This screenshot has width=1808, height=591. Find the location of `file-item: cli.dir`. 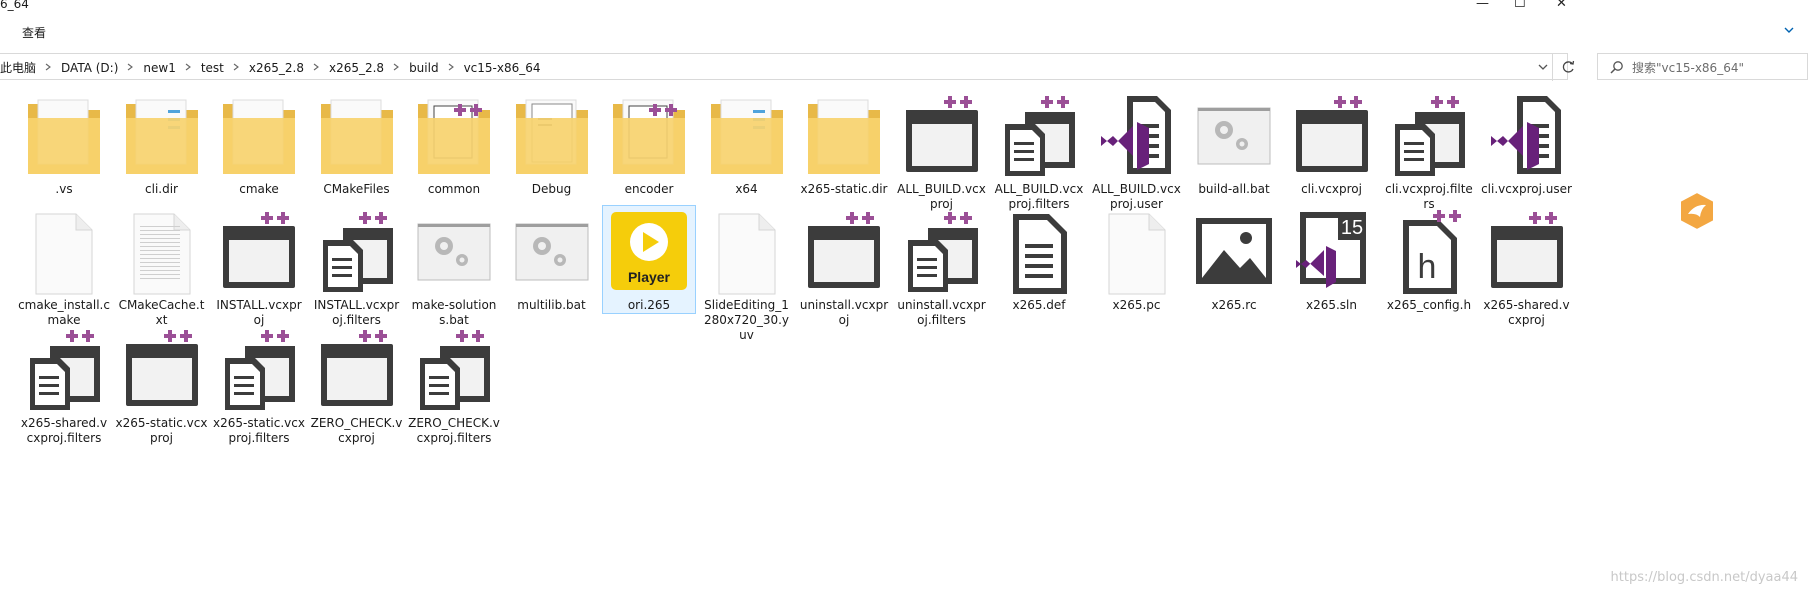

file-item: cli.dir is located at coordinates (162, 143).